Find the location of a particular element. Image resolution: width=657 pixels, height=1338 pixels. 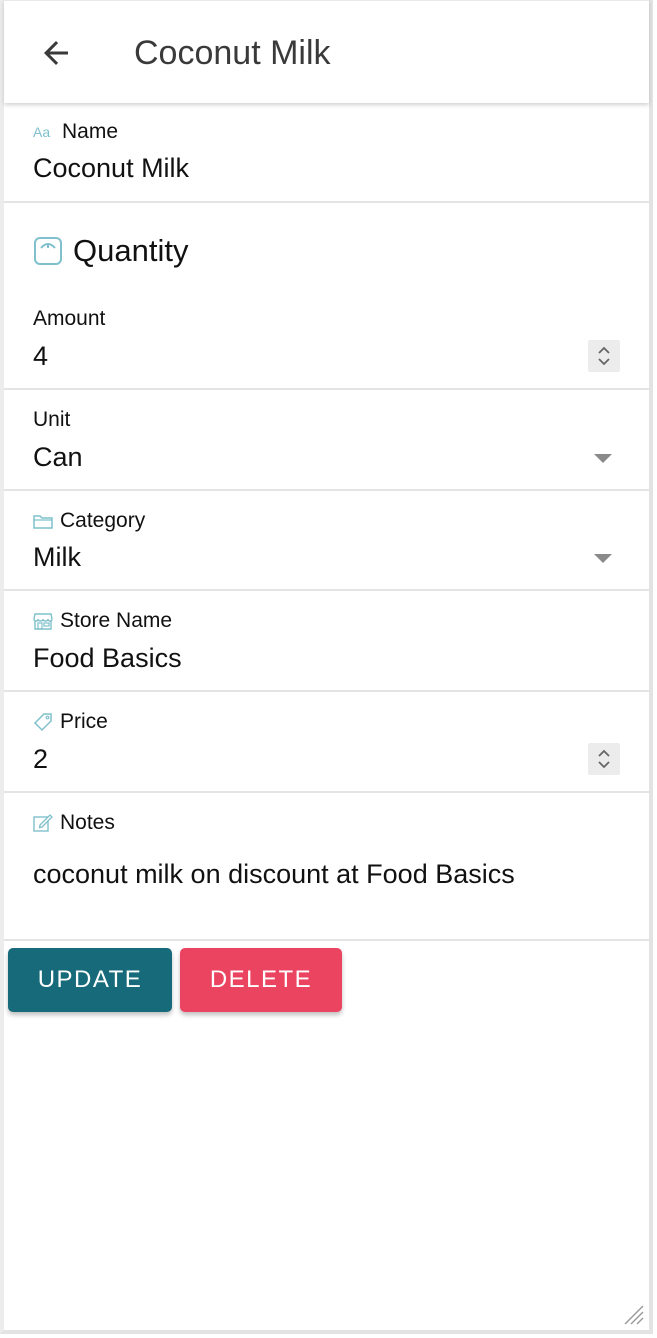

price-label-text: Price is located at coordinates (84, 721).